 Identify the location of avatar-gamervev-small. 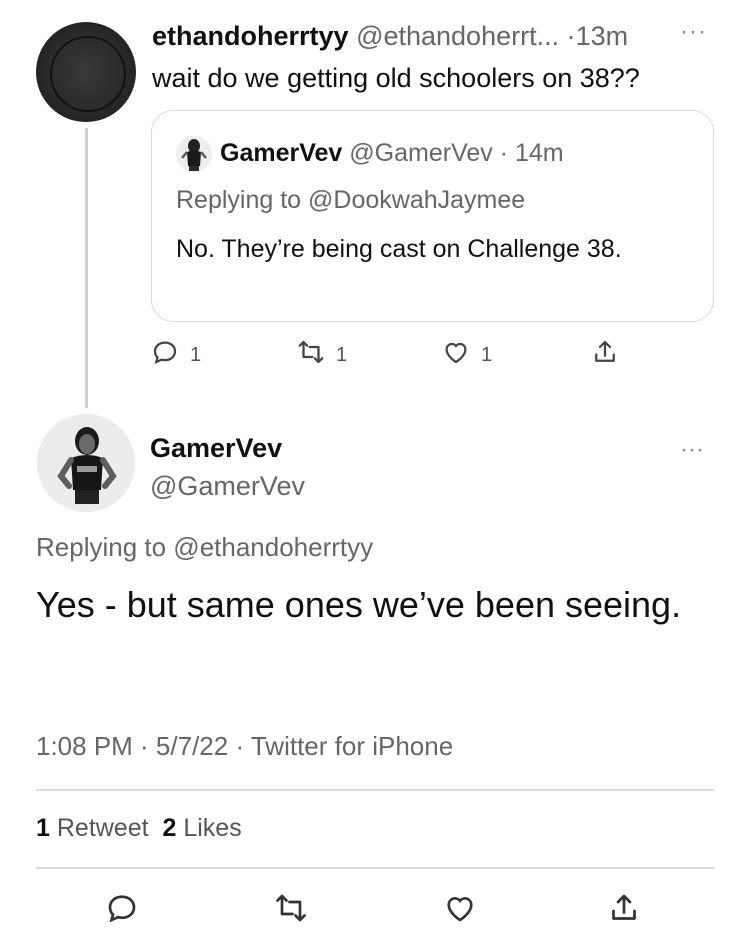
(194, 154).